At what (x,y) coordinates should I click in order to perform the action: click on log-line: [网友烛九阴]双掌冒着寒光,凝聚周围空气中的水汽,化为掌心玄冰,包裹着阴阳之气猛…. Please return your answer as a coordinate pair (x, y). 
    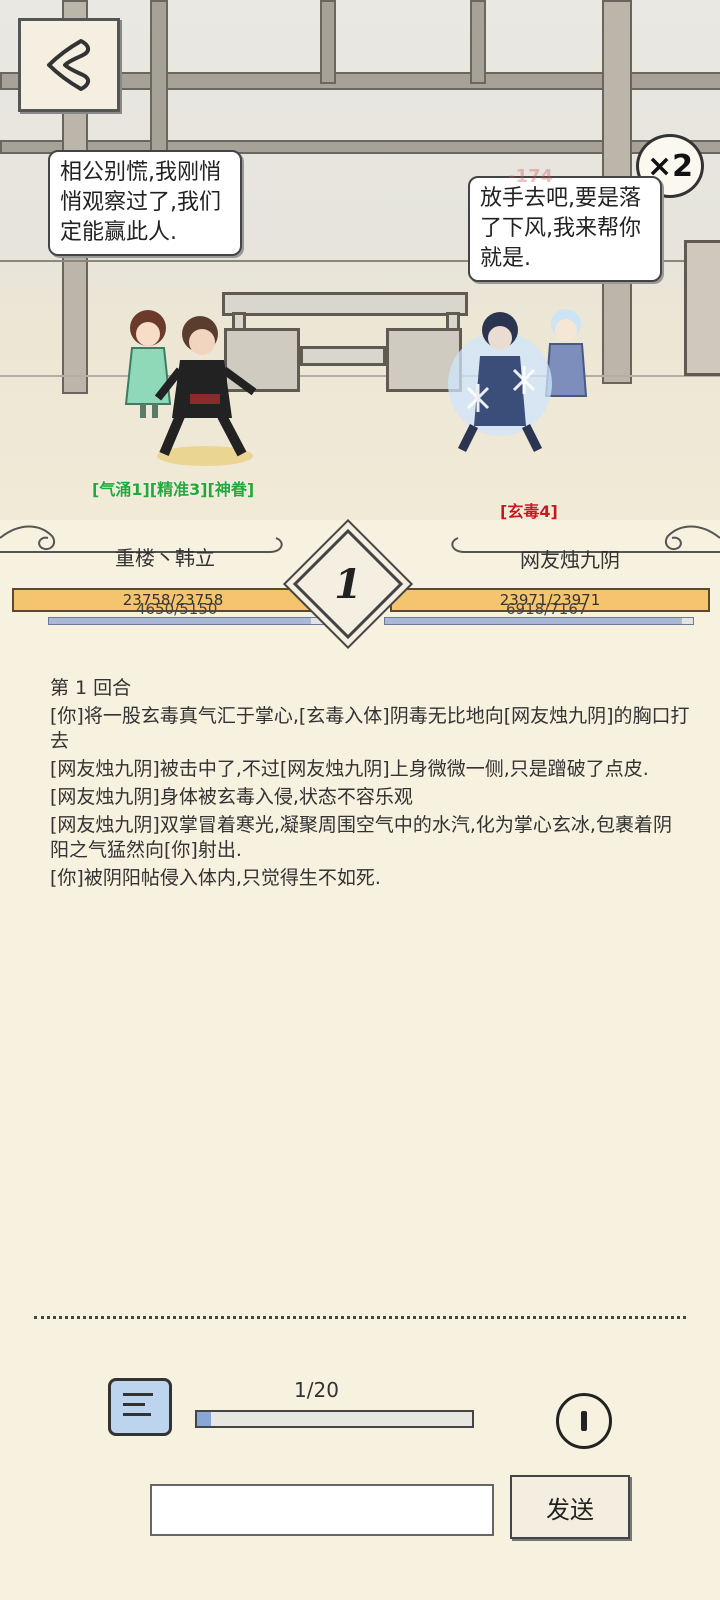
    Looking at the image, I should click on (361, 837).